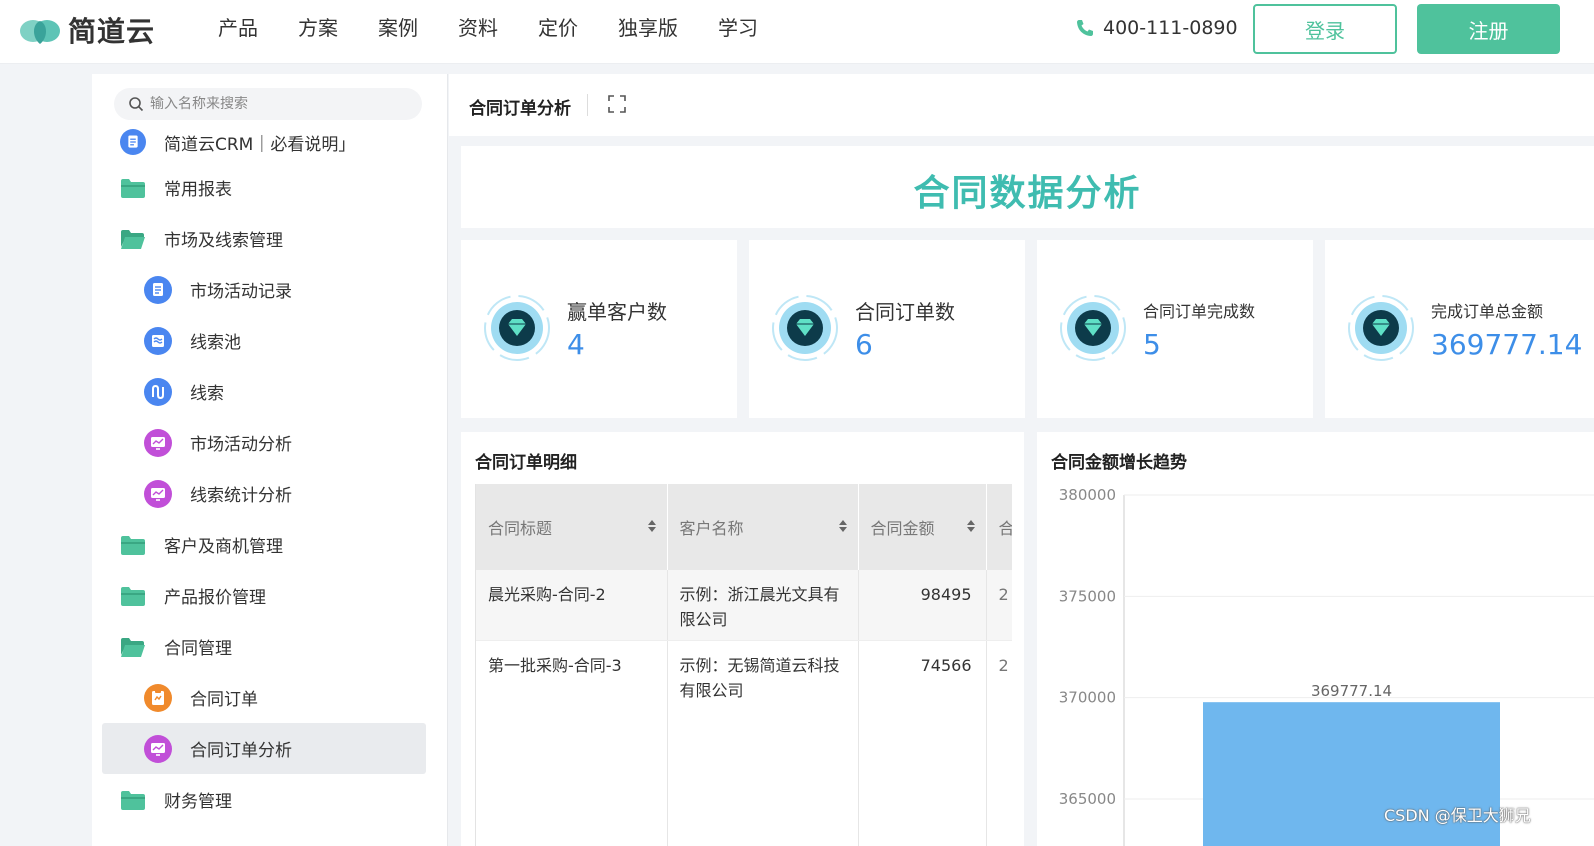 Image resolution: width=1594 pixels, height=846 pixels. I want to click on kpi-card-contract-orders: 合同订单数 6, so click(887, 329).